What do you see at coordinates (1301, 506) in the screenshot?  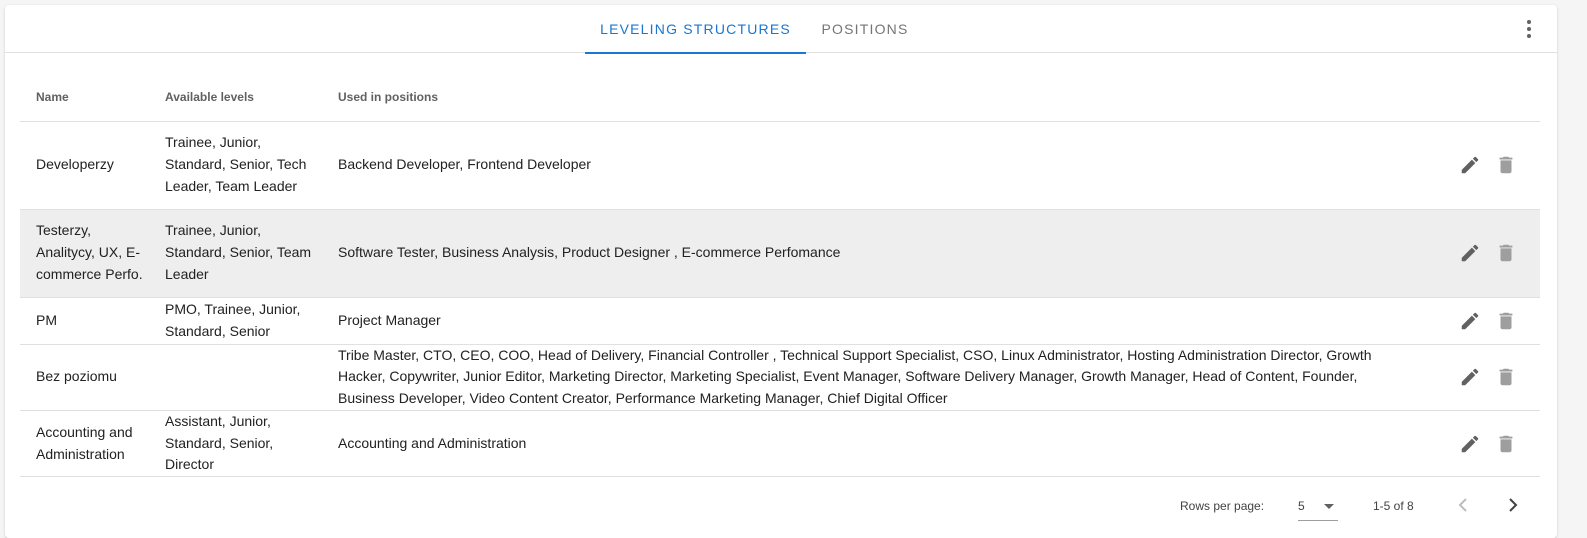 I see `rows-per-page-value: 5` at bounding box center [1301, 506].